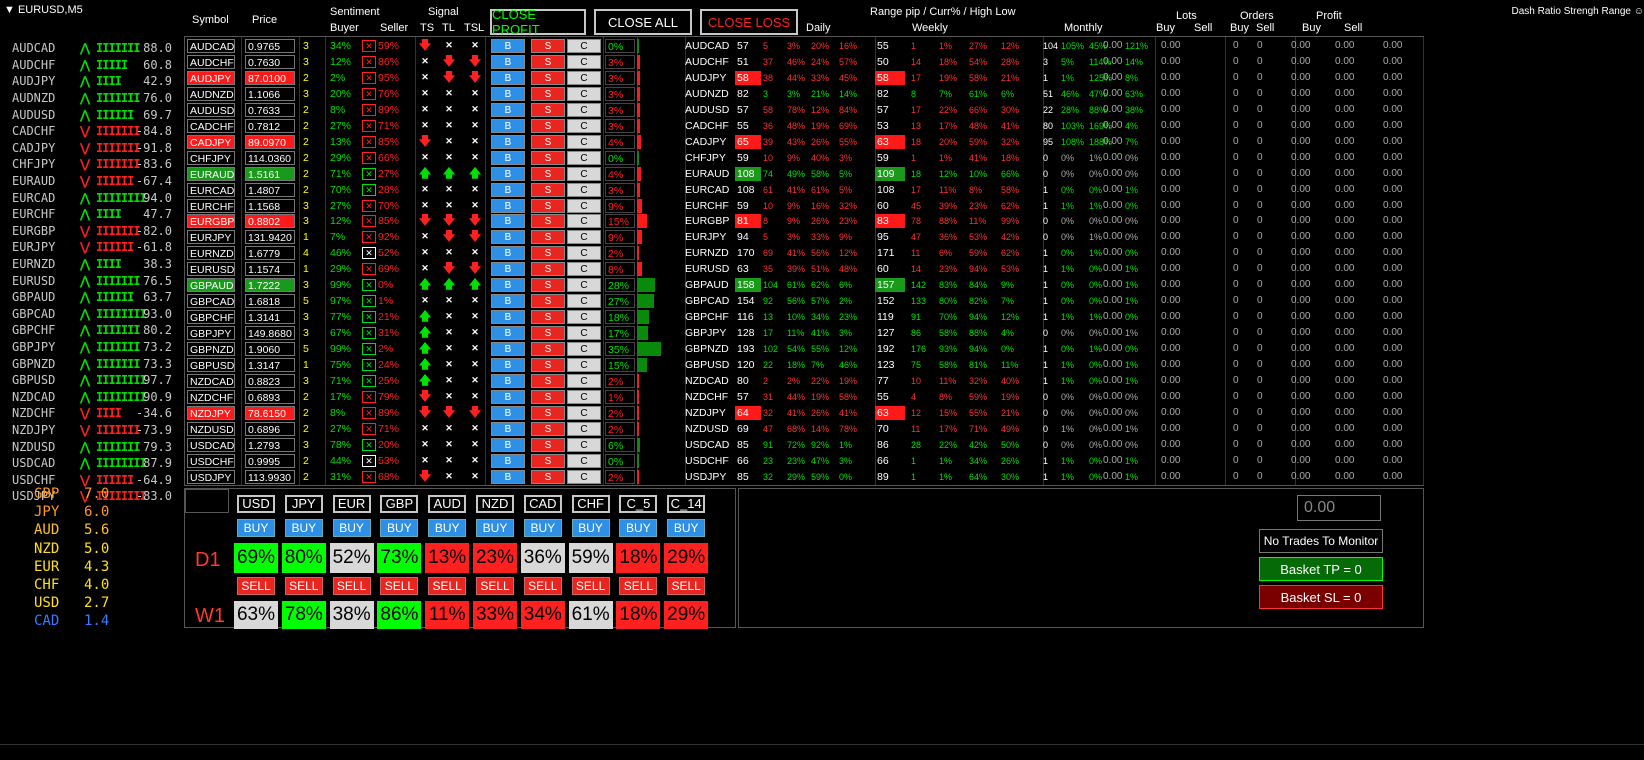 Image resolution: width=1644 pixels, height=760 pixels. Describe the element at coordinates (538, 22) in the screenshot. I see `close-profit-button: CLOSE PROFIT` at that location.